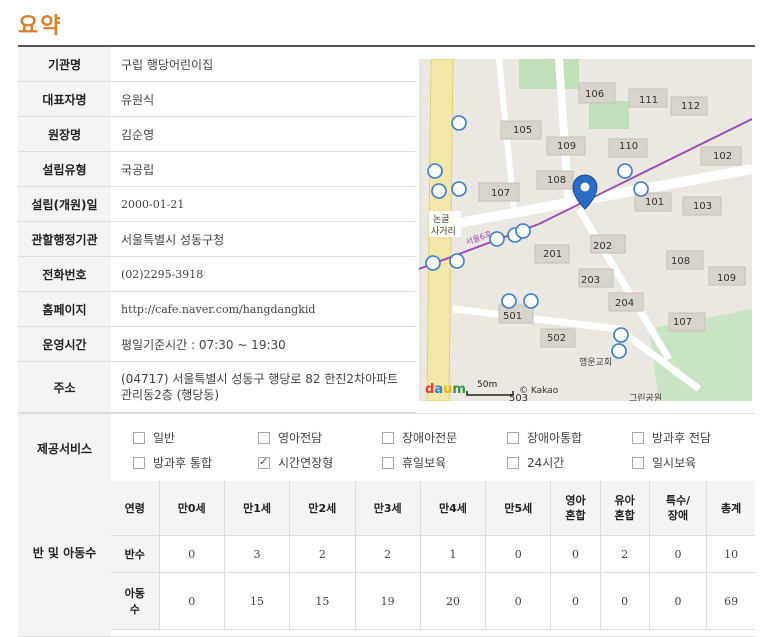 The image size is (773, 637). Describe the element at coordinates (191, 601) in the screenshot. I see `class-cell-1-0: 0` at that location.